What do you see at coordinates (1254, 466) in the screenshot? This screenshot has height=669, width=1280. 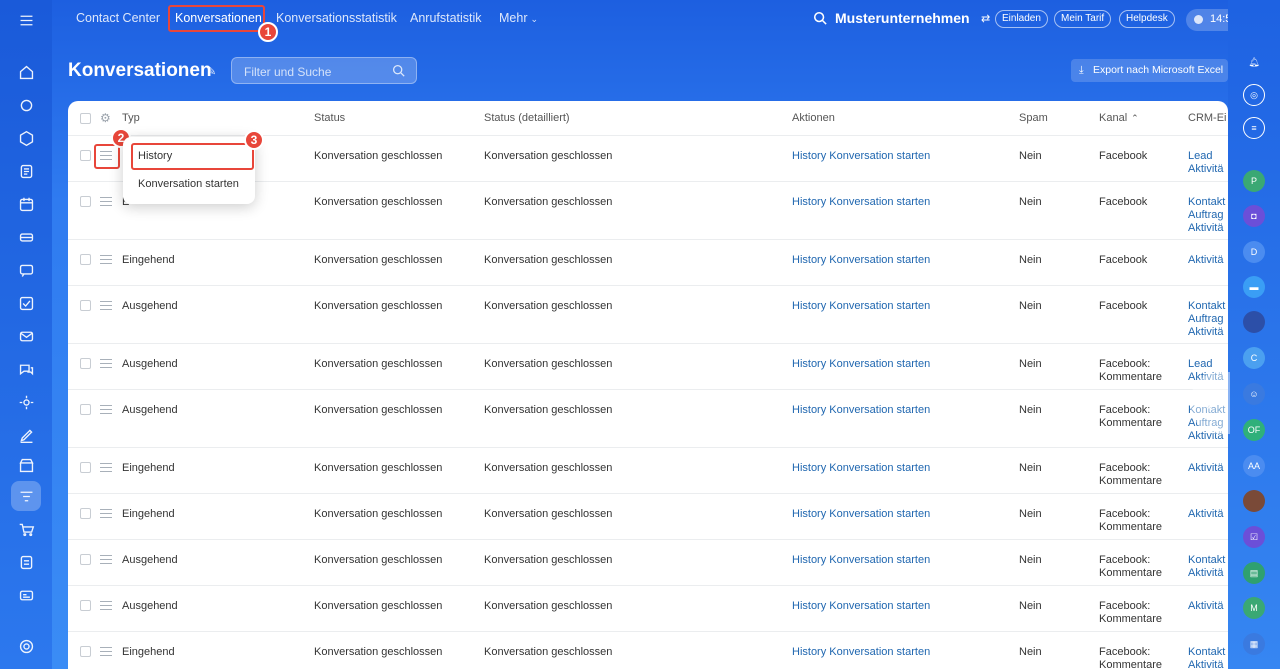 I see `avatar-aa: AA` at bounding box center [1254, 466].